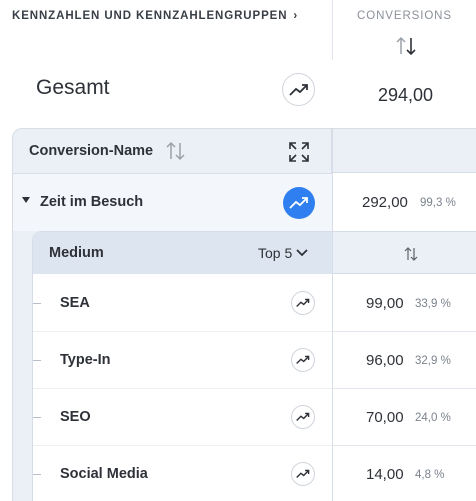  What do you see at coordinates (385, 202) in the screenshot?
I see `group-value: 292,00` at bounding box center [385, 202].